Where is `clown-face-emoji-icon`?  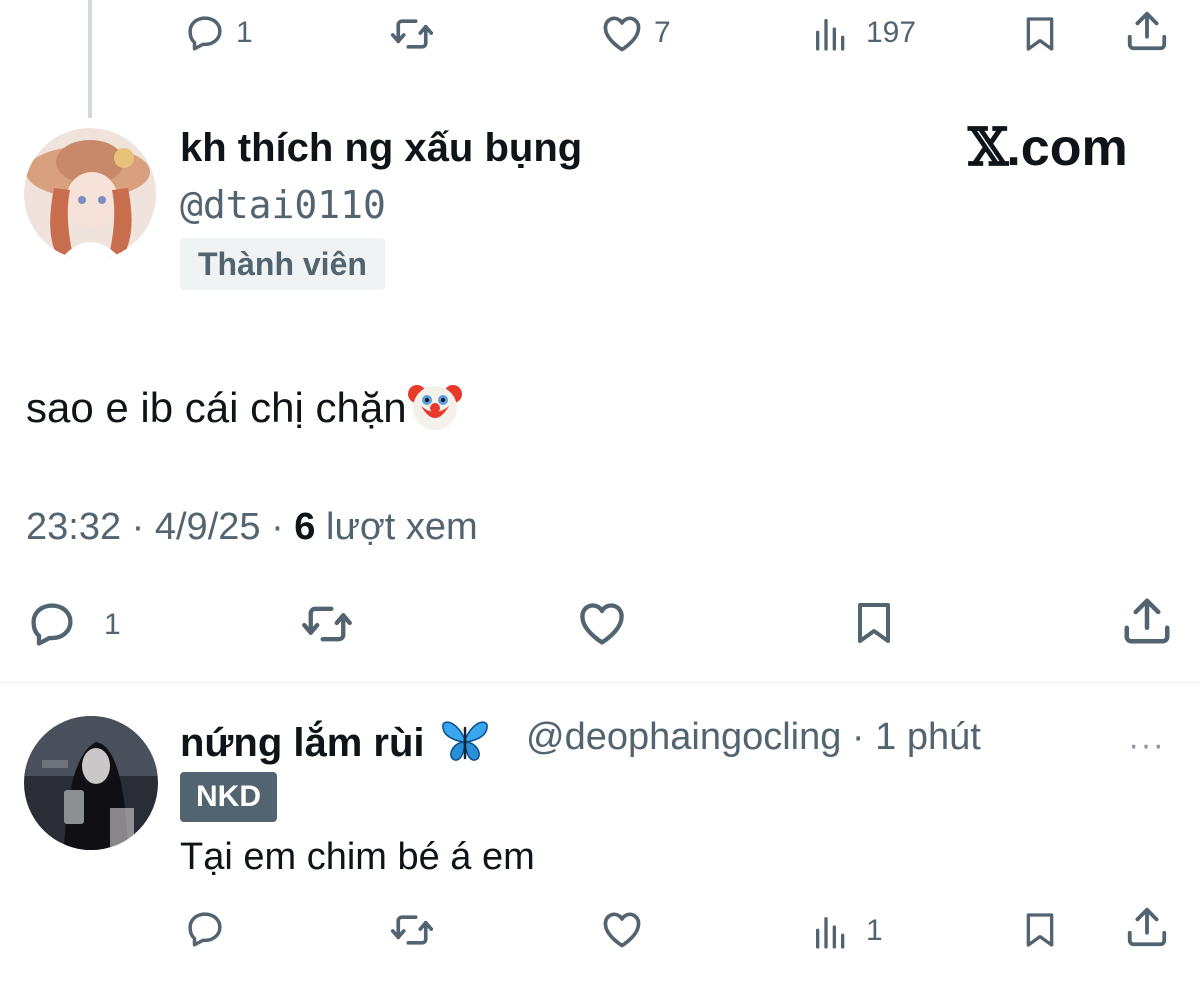
clown-face-emoji-icon is located at coordinates (435, 406).